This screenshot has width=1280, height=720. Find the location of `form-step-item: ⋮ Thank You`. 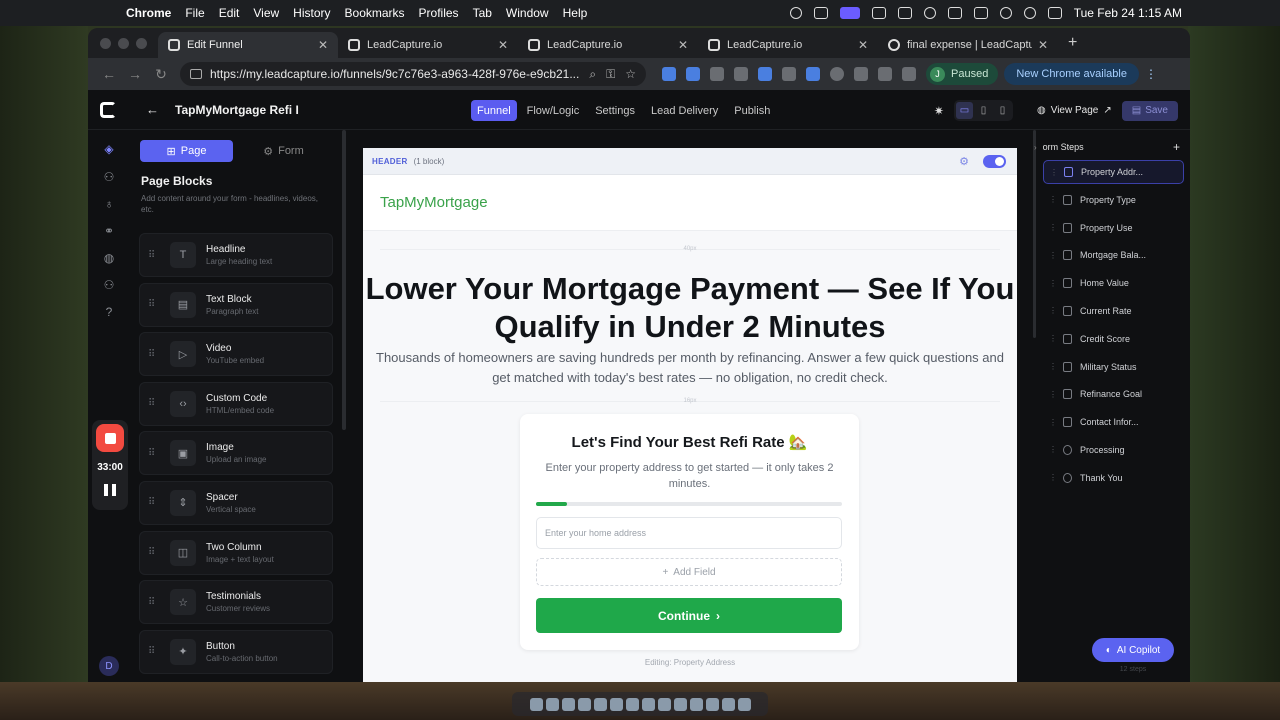

form-step-item: ⋮ Thank You is located at coordinates (1113, 478).